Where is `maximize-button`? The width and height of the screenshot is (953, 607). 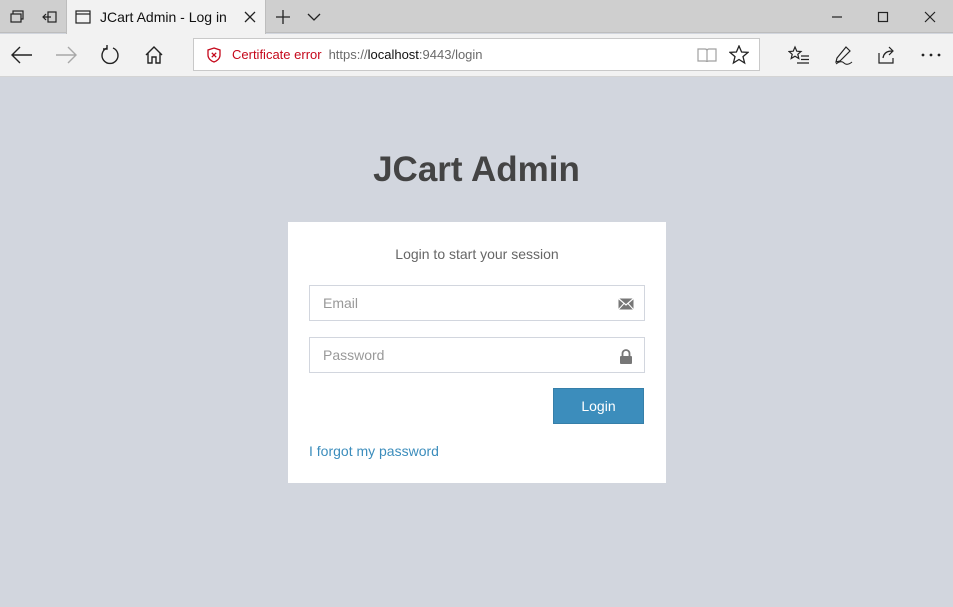
maximize-button is located at coordinates (883, 16).